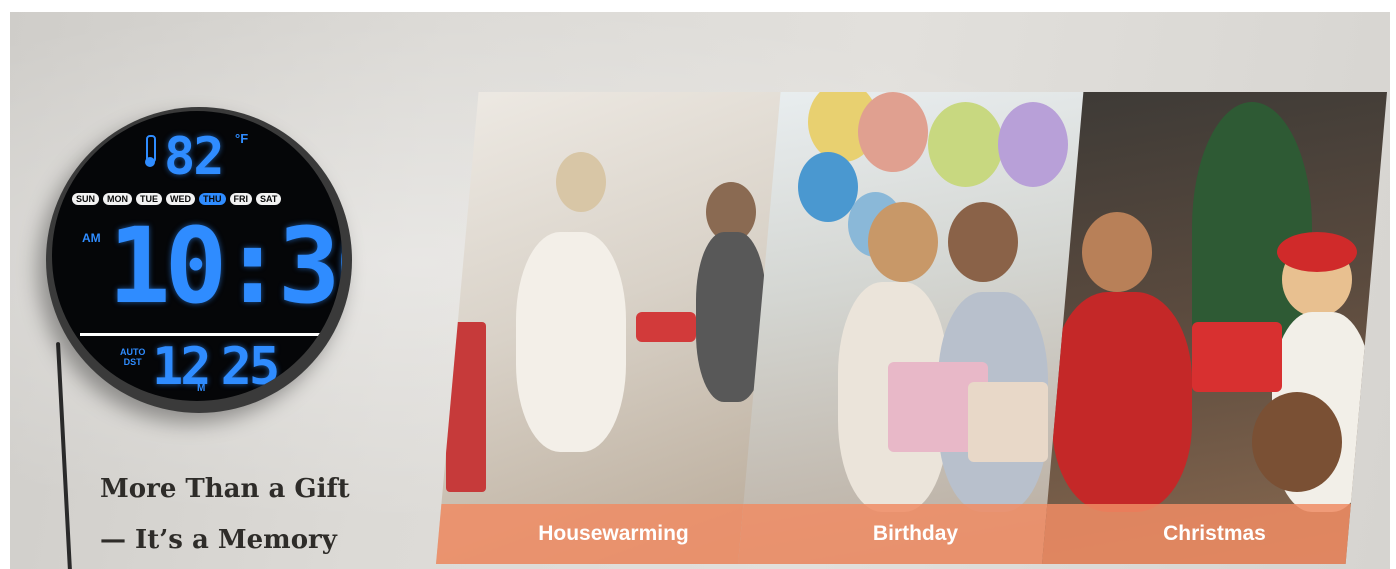 This screenshot has width=1396, height=569. Describe the element at coordinates (86, 199) in the screenshot. I see `weekday-sun: SUN` at that location.